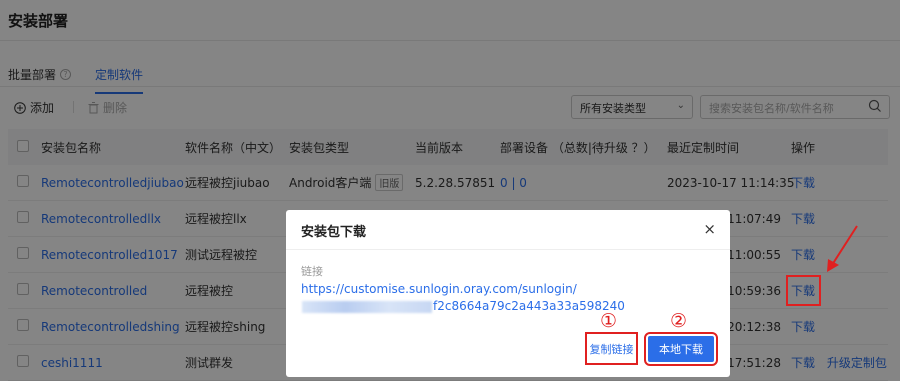 This screenshot has width=900, height=381. Describe the element at coordinates (367, 306) in the screenshot. I see `redacted-segment` at that location.